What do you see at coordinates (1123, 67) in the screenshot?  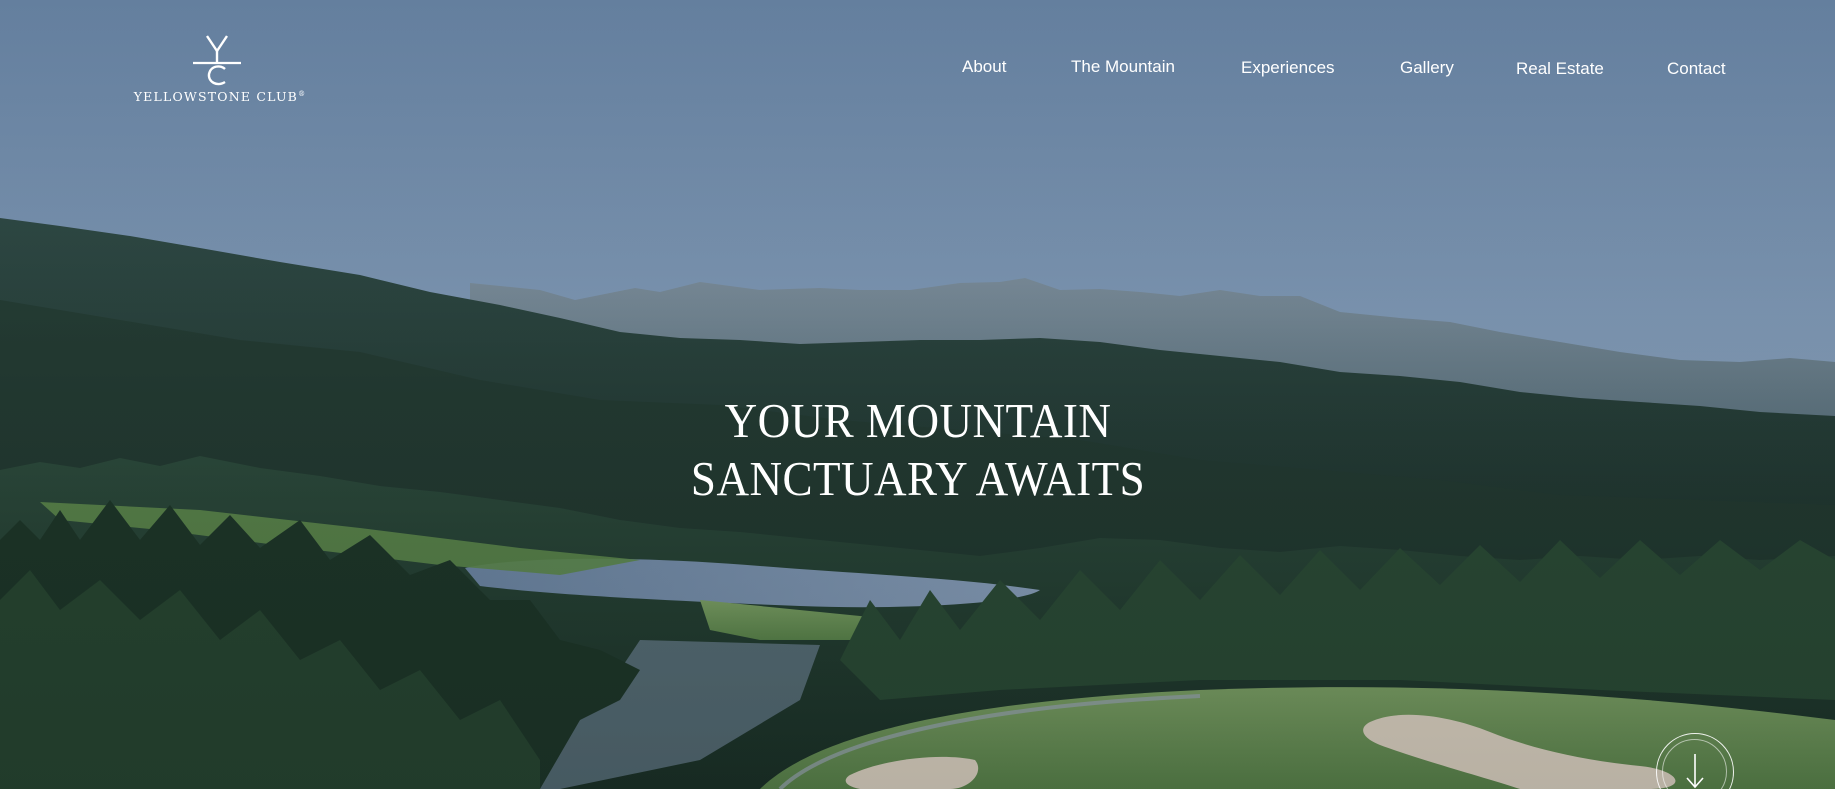 I see `nav-the-mountain: The Mountain` at bounding box center [1123, 67].